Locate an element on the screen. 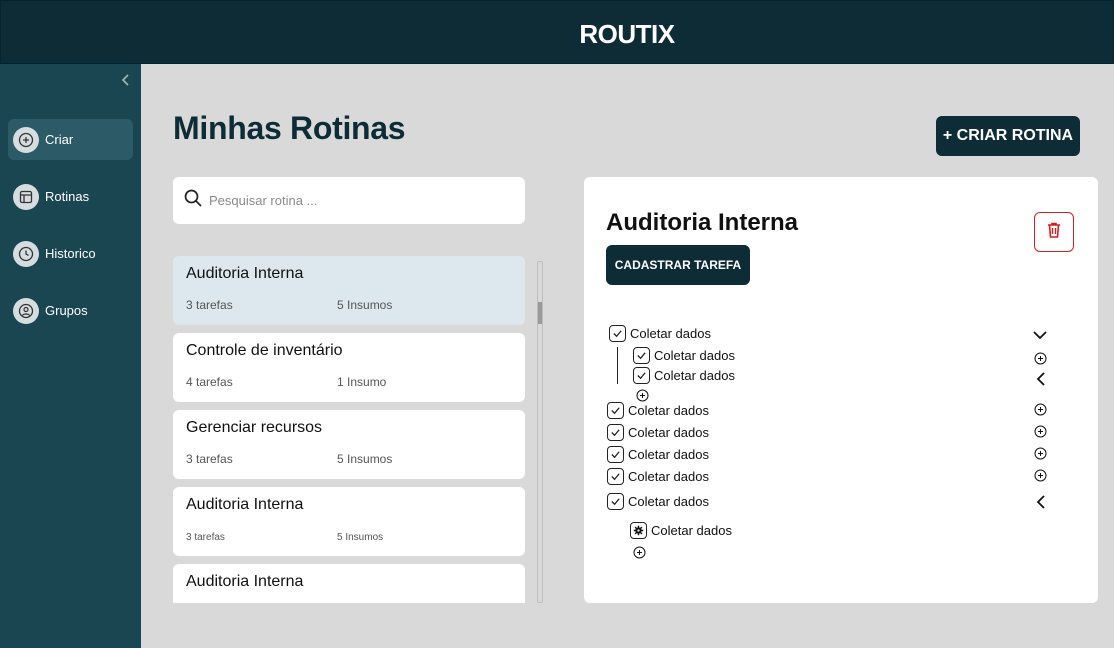 The height and width of the screenshot is (648, 1114). user-icon is located at coordinates (26, 310).